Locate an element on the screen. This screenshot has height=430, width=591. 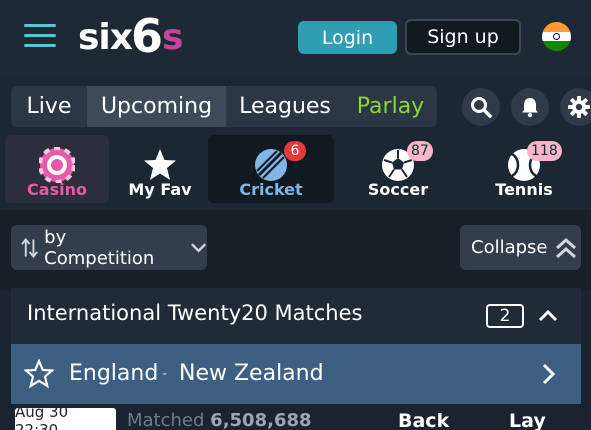
notifications-button is located at coordinates (530, 107).